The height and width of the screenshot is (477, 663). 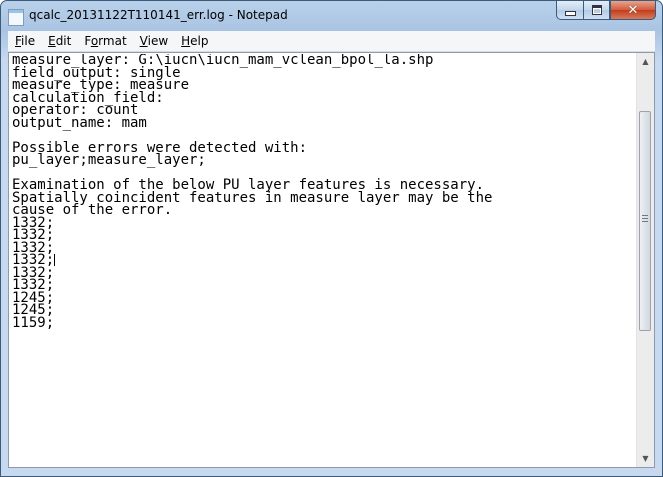 I want to click on notepad-icon, so click(x=16, y=17).